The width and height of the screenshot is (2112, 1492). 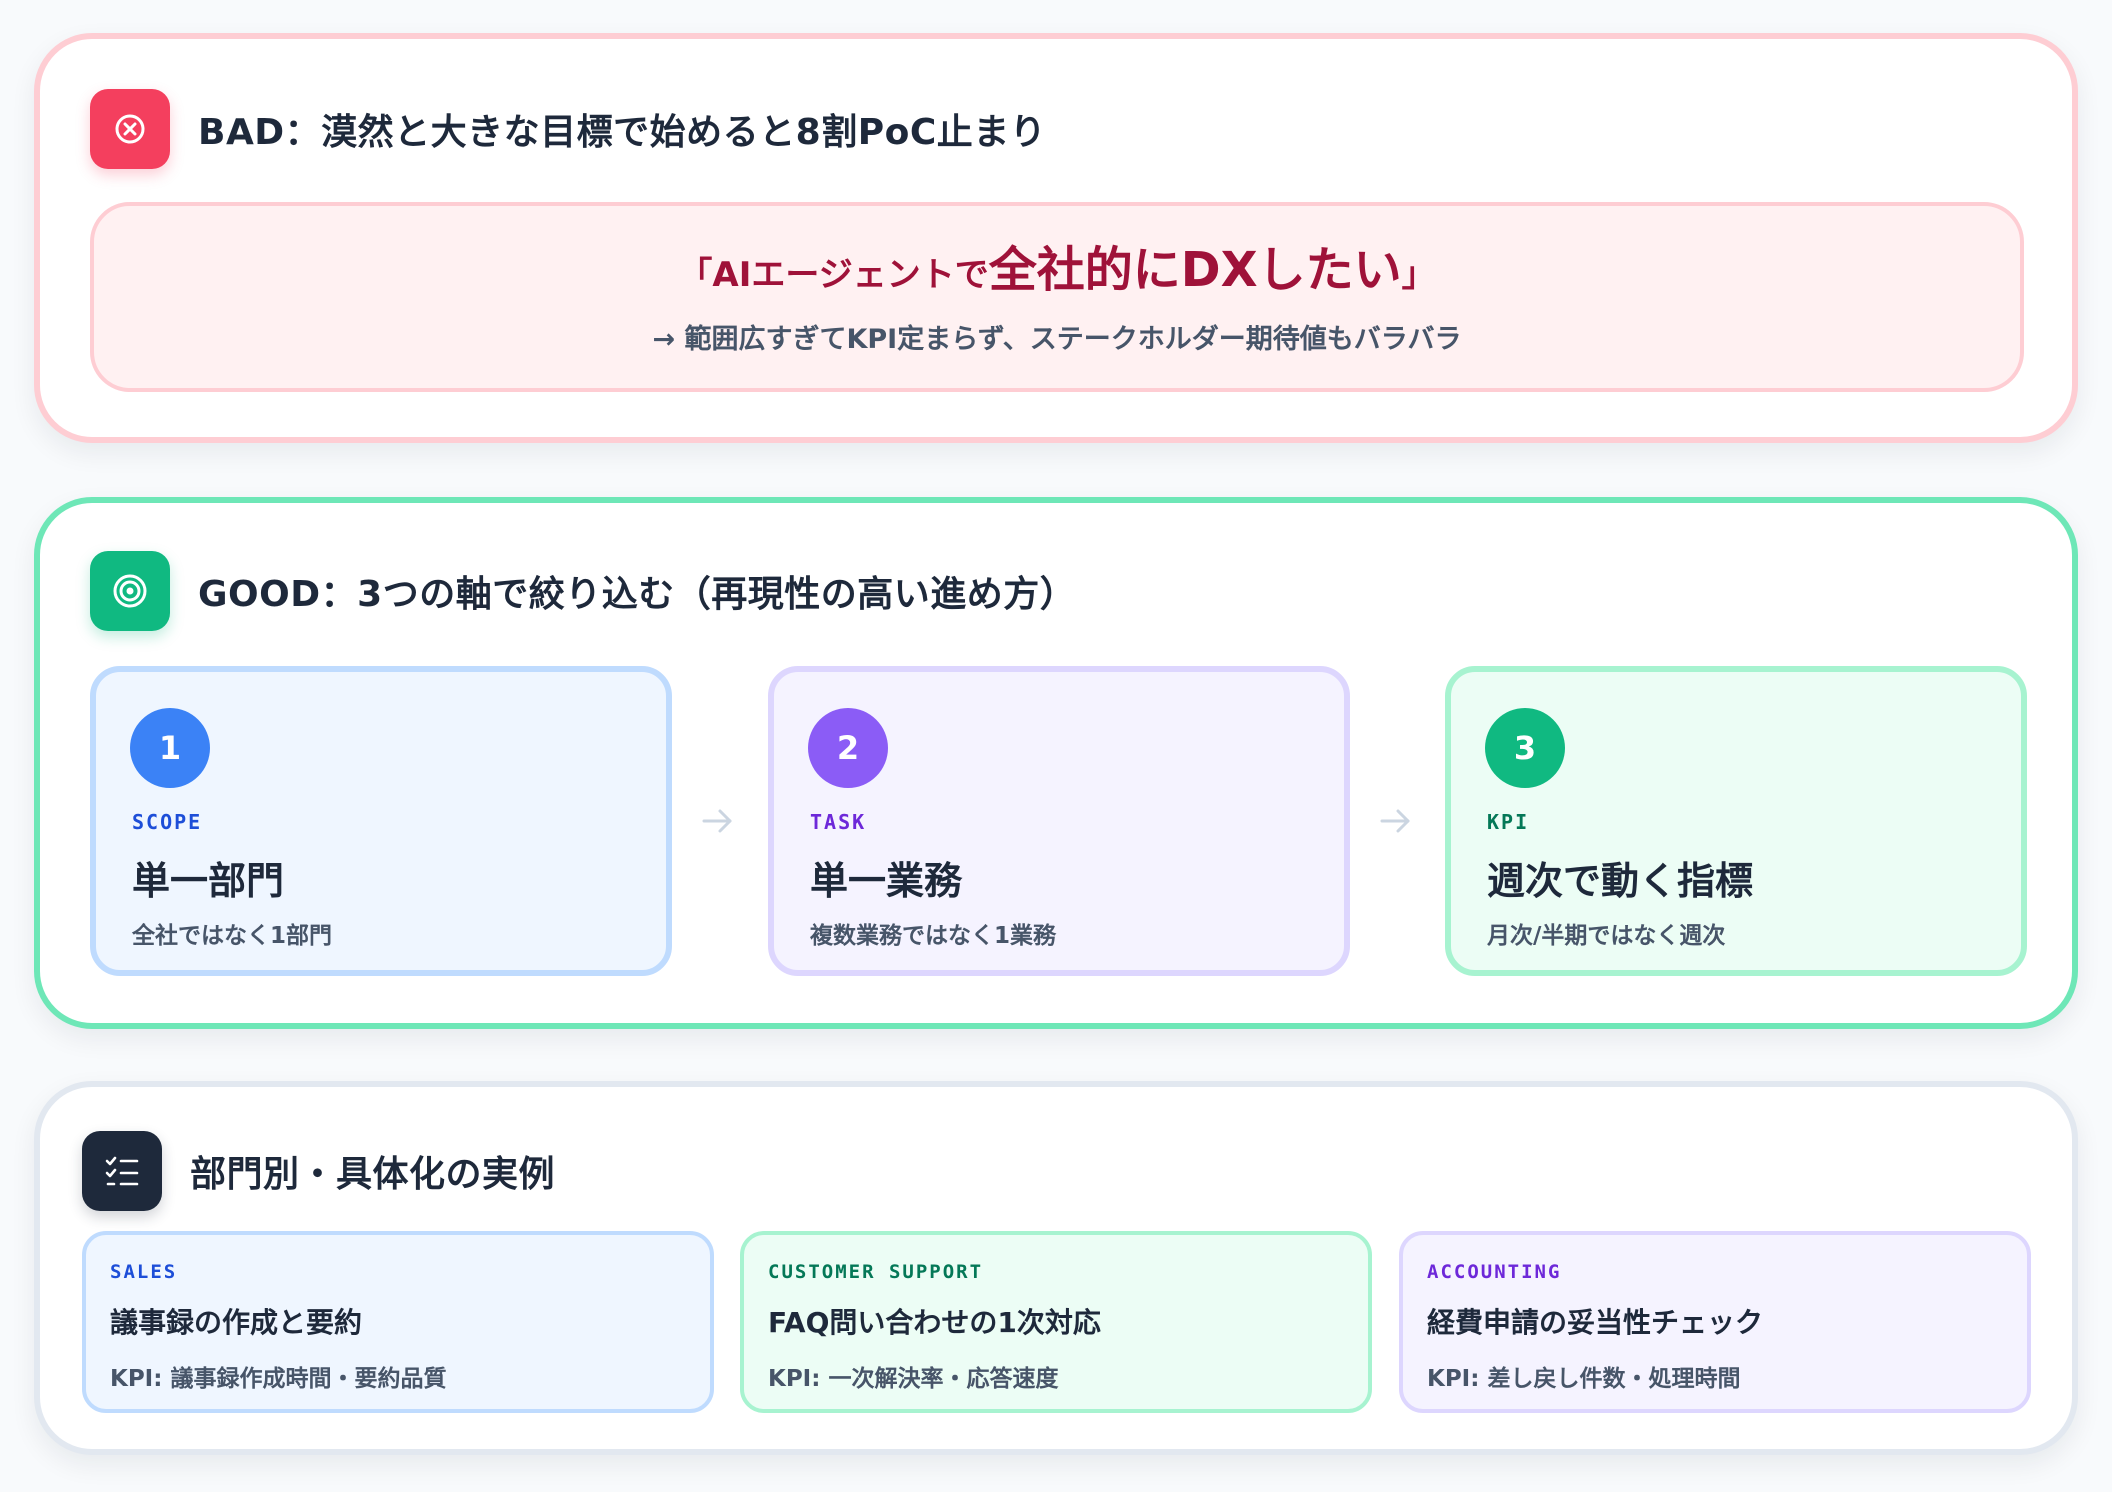 What do you see at coordinates (833, 275) in the screenshot?
I see `bad-quote-prefix: 「AIエージェントで` at bounding box center [833, 275].